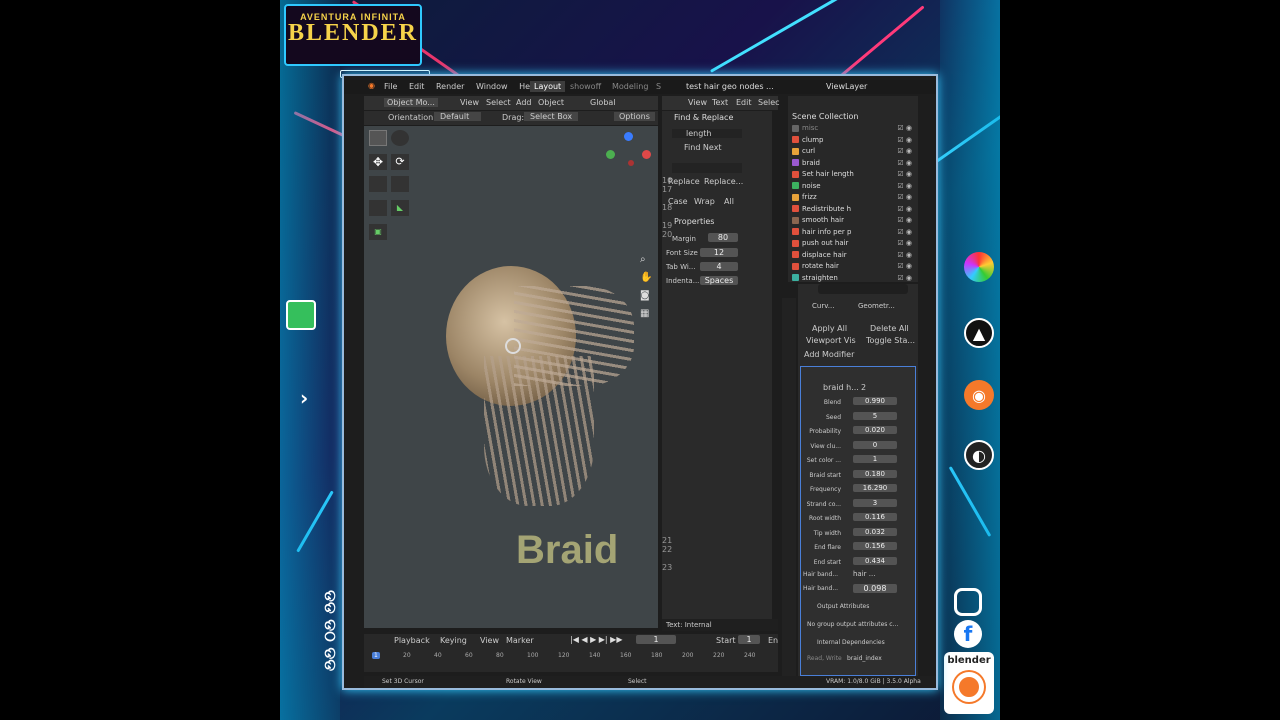 Image resolution: width=1280 pixels, height=720 pixels. I want to click on text-menu-edit: Edit, so click(744, 102).